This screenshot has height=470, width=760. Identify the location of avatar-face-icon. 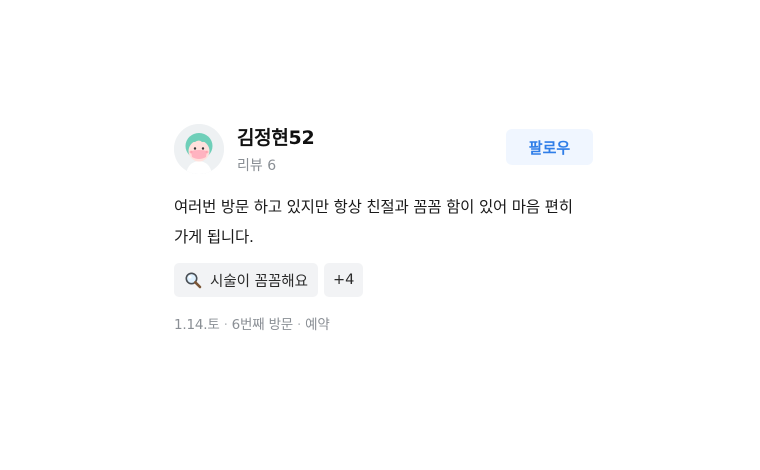
(199, 149).